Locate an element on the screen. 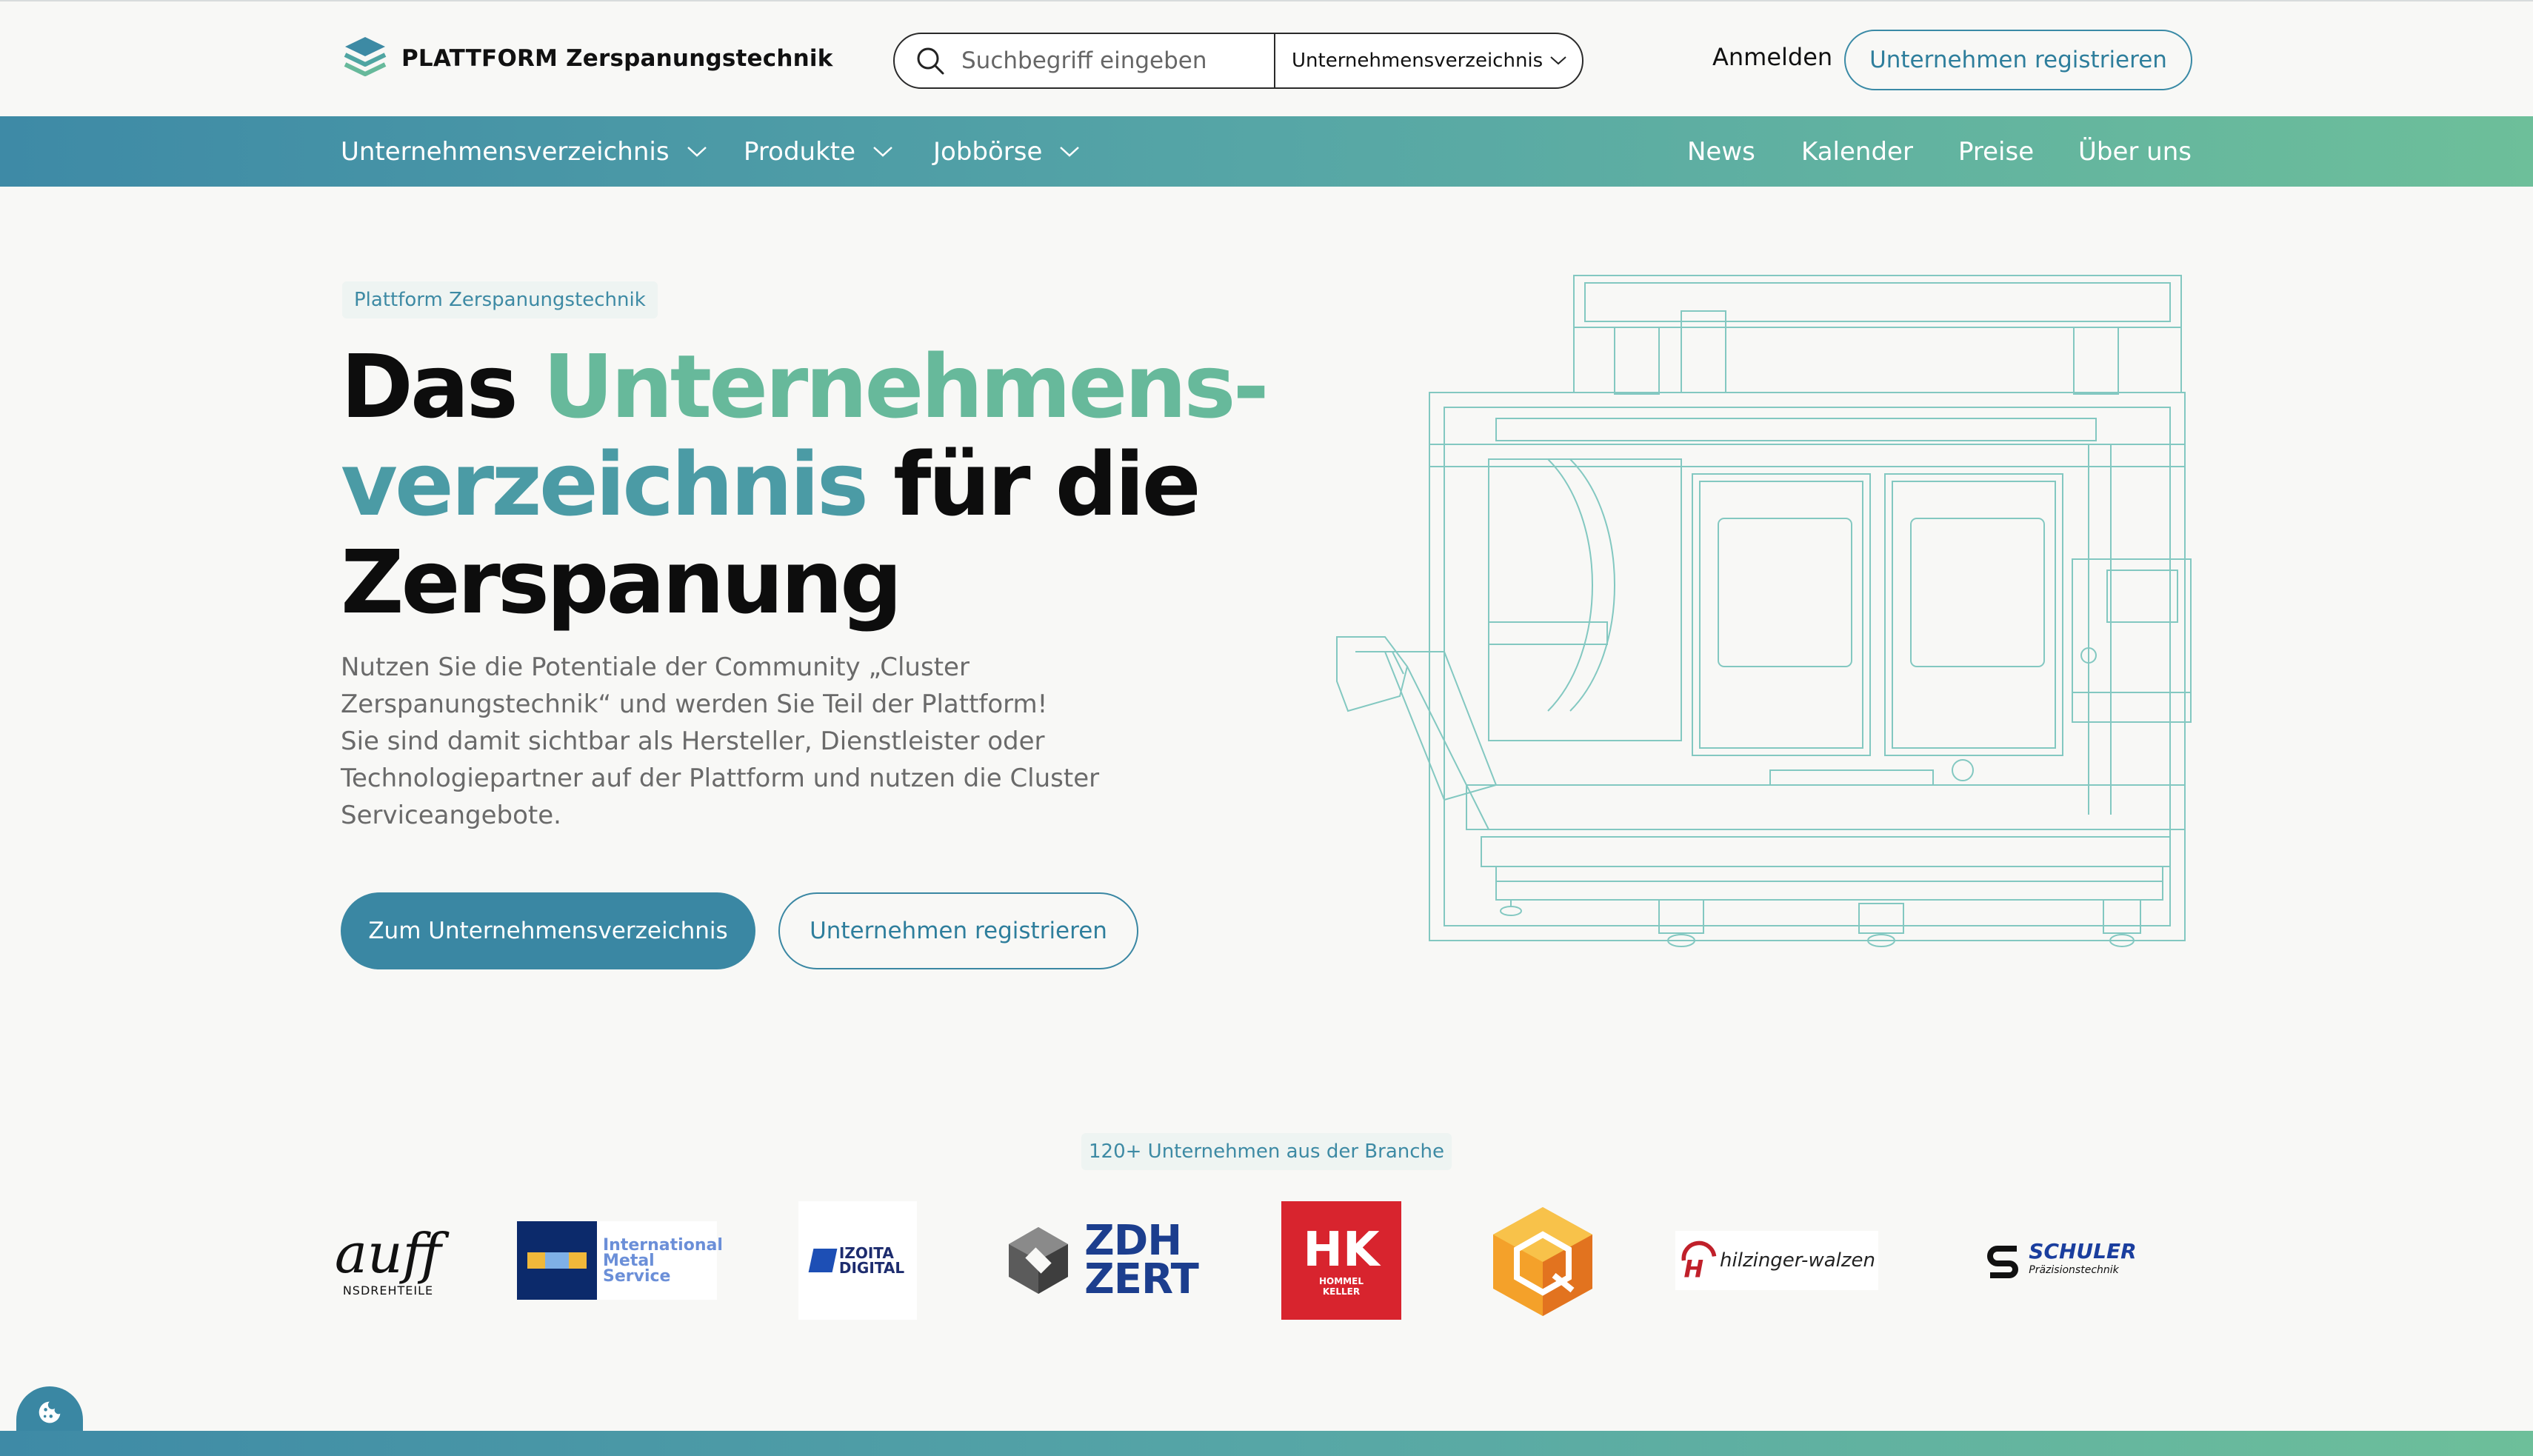  schuler-logo-text: SCHULER Präzisionstechnik is located at coordinates (2082, 1259).